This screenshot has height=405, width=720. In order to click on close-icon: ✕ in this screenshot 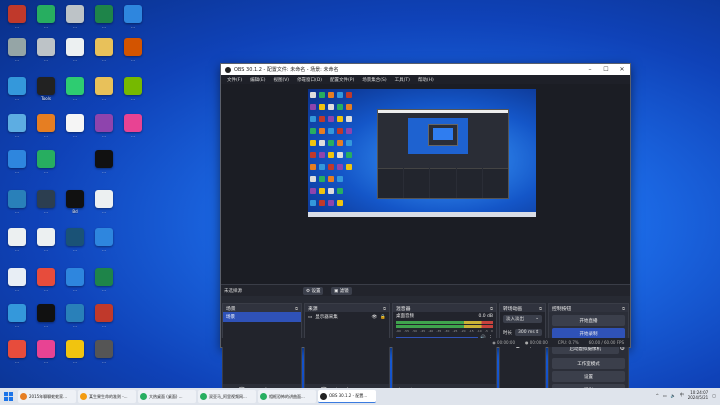, I will do `click(622, 69)`.